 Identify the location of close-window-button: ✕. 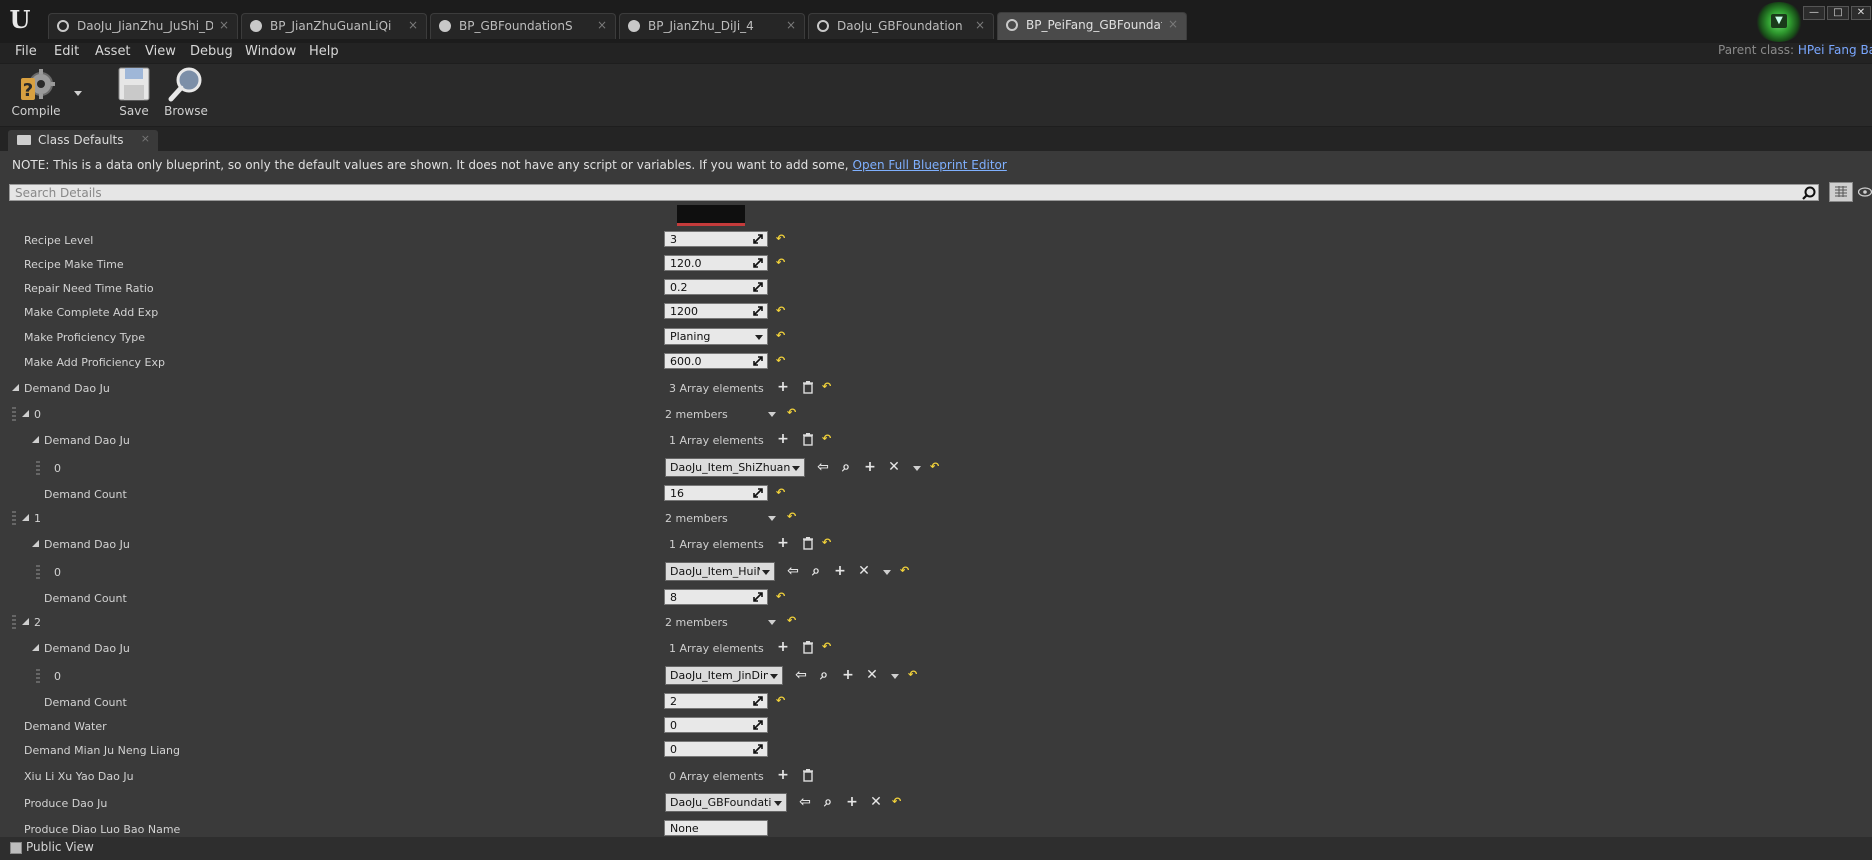
(1861, 13).